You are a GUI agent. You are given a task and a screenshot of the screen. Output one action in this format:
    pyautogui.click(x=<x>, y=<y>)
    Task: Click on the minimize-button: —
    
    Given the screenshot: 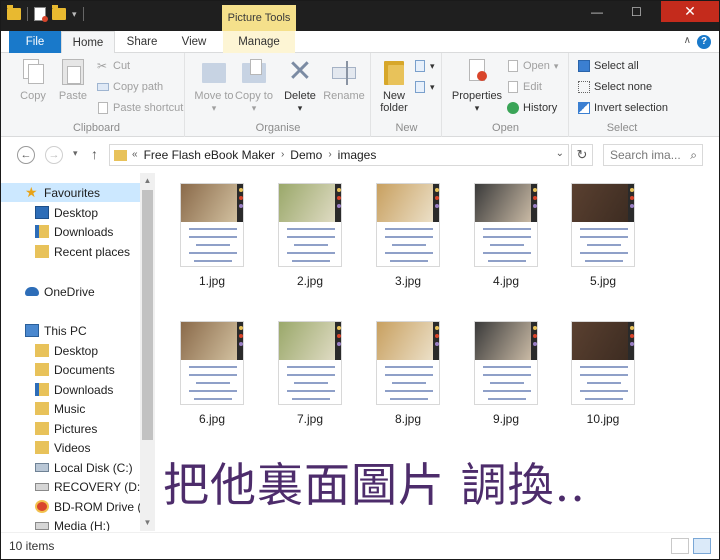 What is the action you would take?
    pyautogui.click(x=597, y=12)
    